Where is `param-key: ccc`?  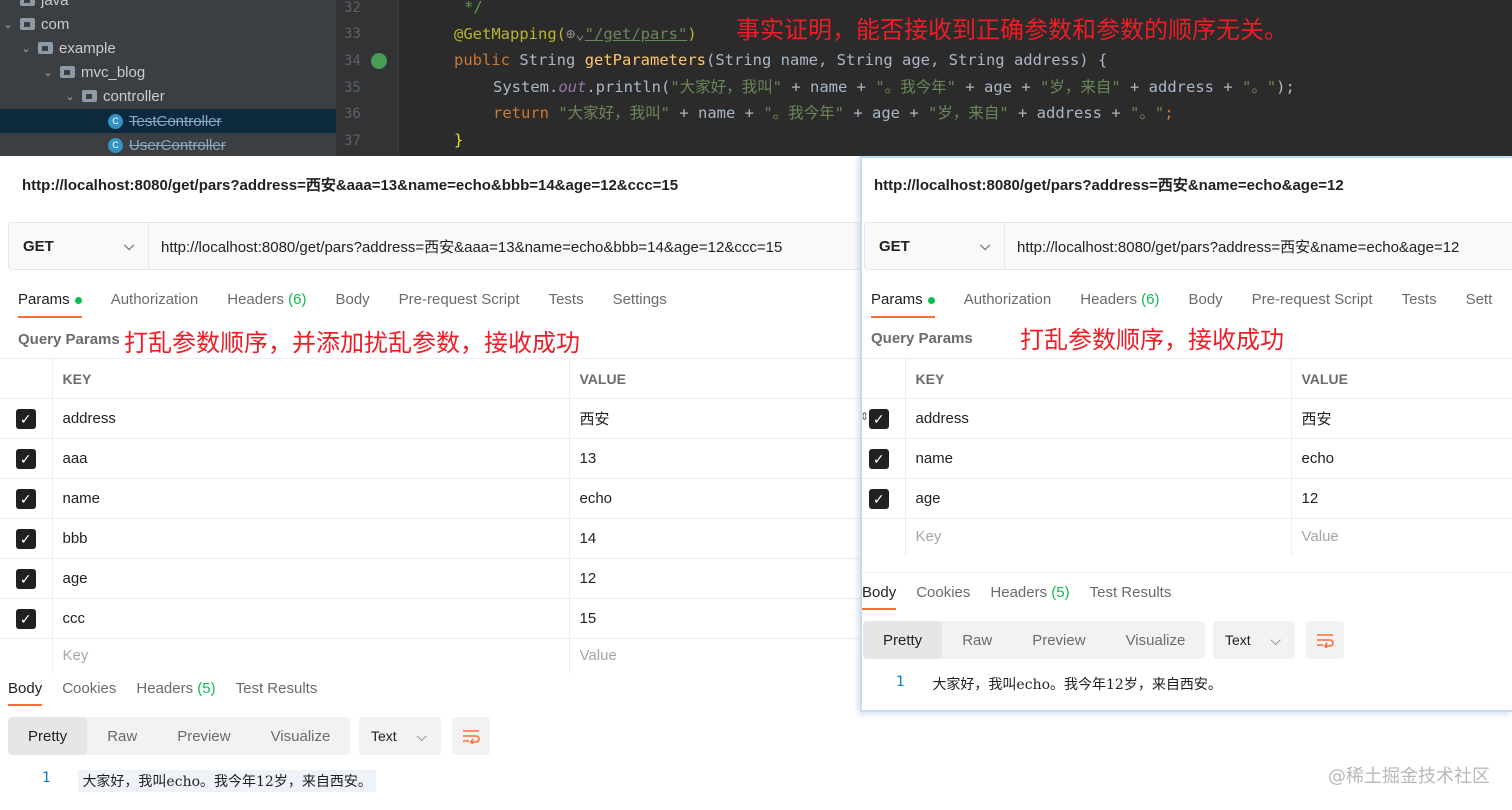 param-key: ccc is located at coordinates (311, 618).